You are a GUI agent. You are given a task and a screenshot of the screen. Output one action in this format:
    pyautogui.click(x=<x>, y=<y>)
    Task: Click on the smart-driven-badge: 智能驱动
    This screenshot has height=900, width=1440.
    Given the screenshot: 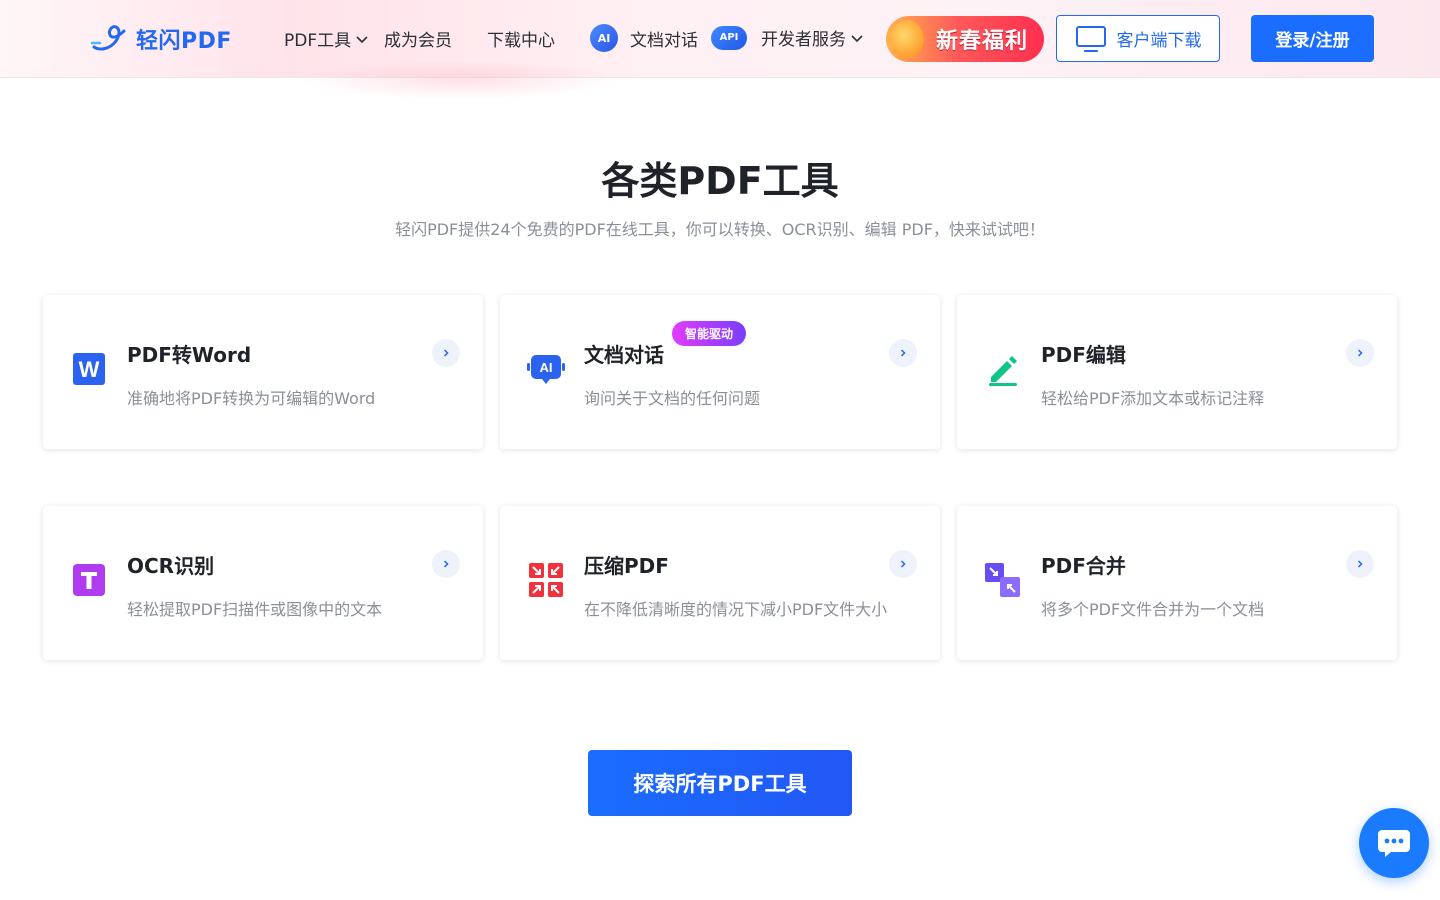 What is the action you would take?
    pyautogui.click(x=709, y=333)
    